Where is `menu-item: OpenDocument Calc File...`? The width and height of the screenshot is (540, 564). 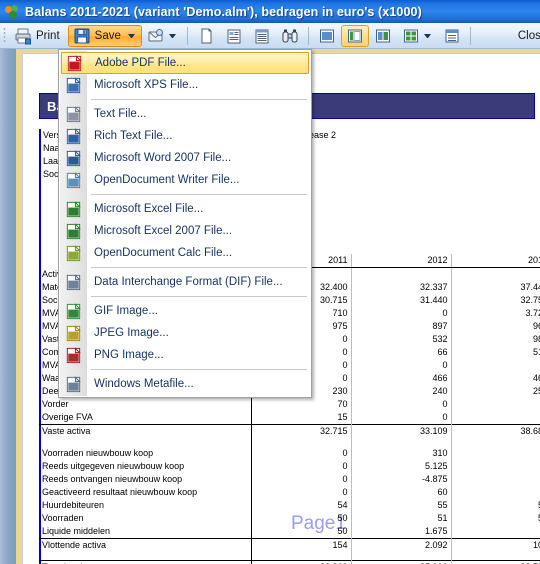 menu-item: OpenDocument Calc File... is located at coordinates (185, 253).